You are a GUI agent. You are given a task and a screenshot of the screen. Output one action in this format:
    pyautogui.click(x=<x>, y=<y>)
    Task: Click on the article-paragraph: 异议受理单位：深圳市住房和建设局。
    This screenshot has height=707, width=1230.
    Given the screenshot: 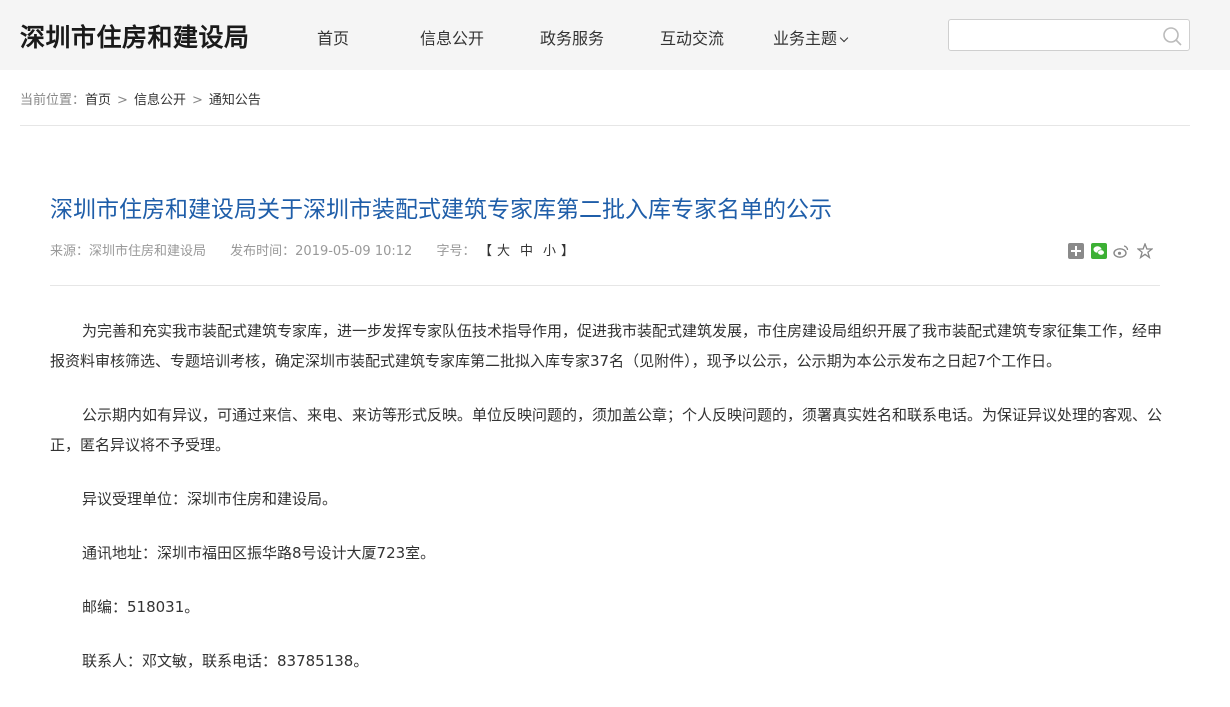 What is the action you would take?
    pyautogui.click(x=210, y=499)
    